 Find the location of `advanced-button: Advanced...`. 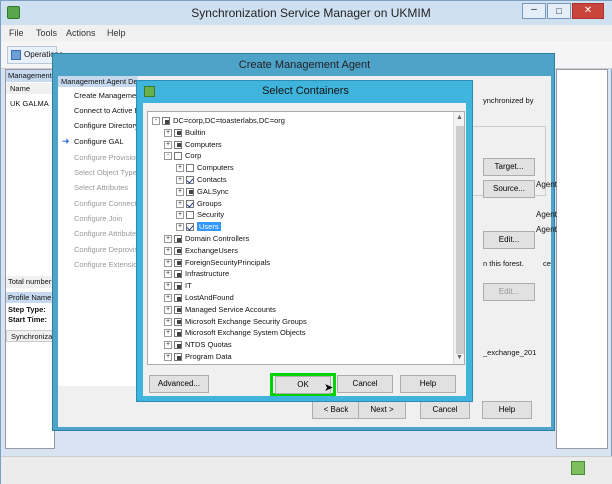

advanced-button: Advanced... is located at coordinates (179, 384).